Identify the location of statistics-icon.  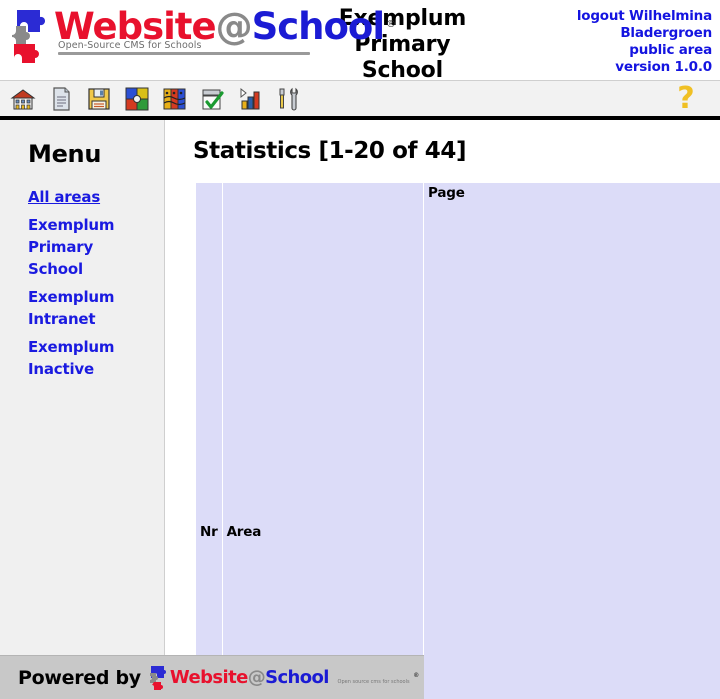
(251, 99).